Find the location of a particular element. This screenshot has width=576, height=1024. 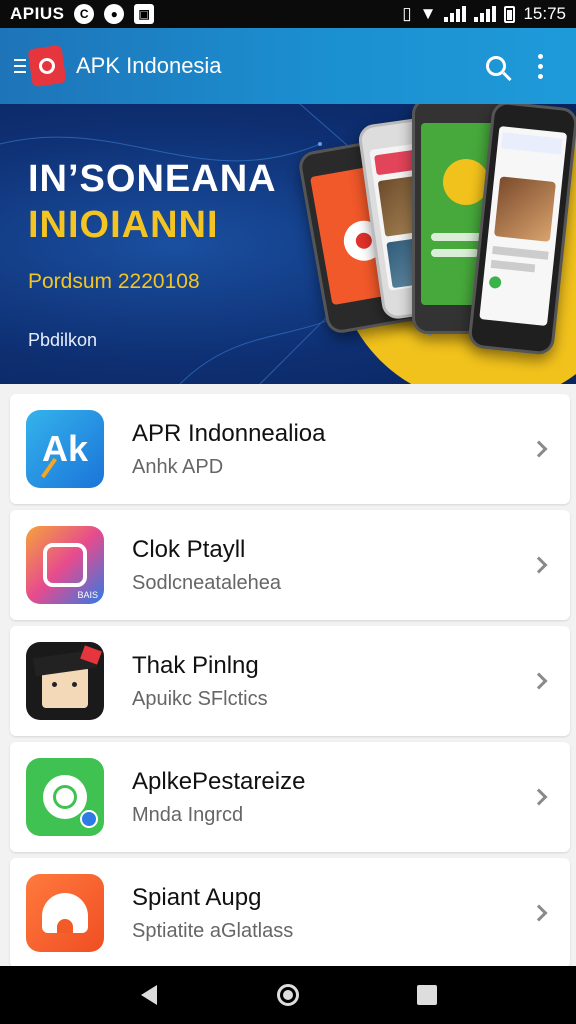

list-item-subtitle: Mnda Ingrcd is located at coordinates (188, 814).